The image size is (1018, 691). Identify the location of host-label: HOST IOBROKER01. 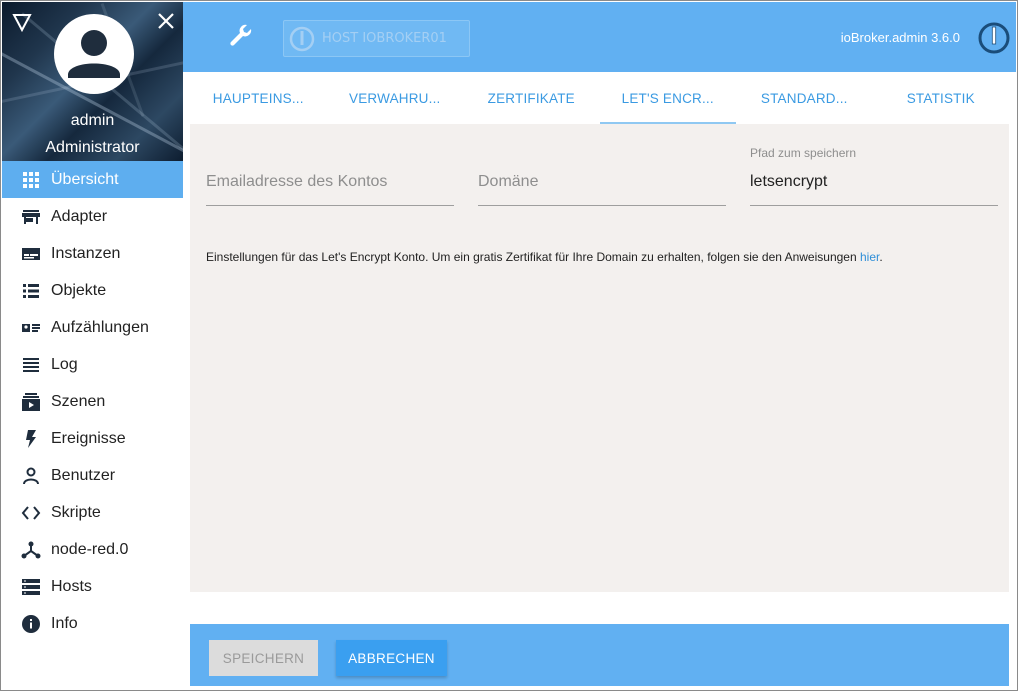
(384, 38).